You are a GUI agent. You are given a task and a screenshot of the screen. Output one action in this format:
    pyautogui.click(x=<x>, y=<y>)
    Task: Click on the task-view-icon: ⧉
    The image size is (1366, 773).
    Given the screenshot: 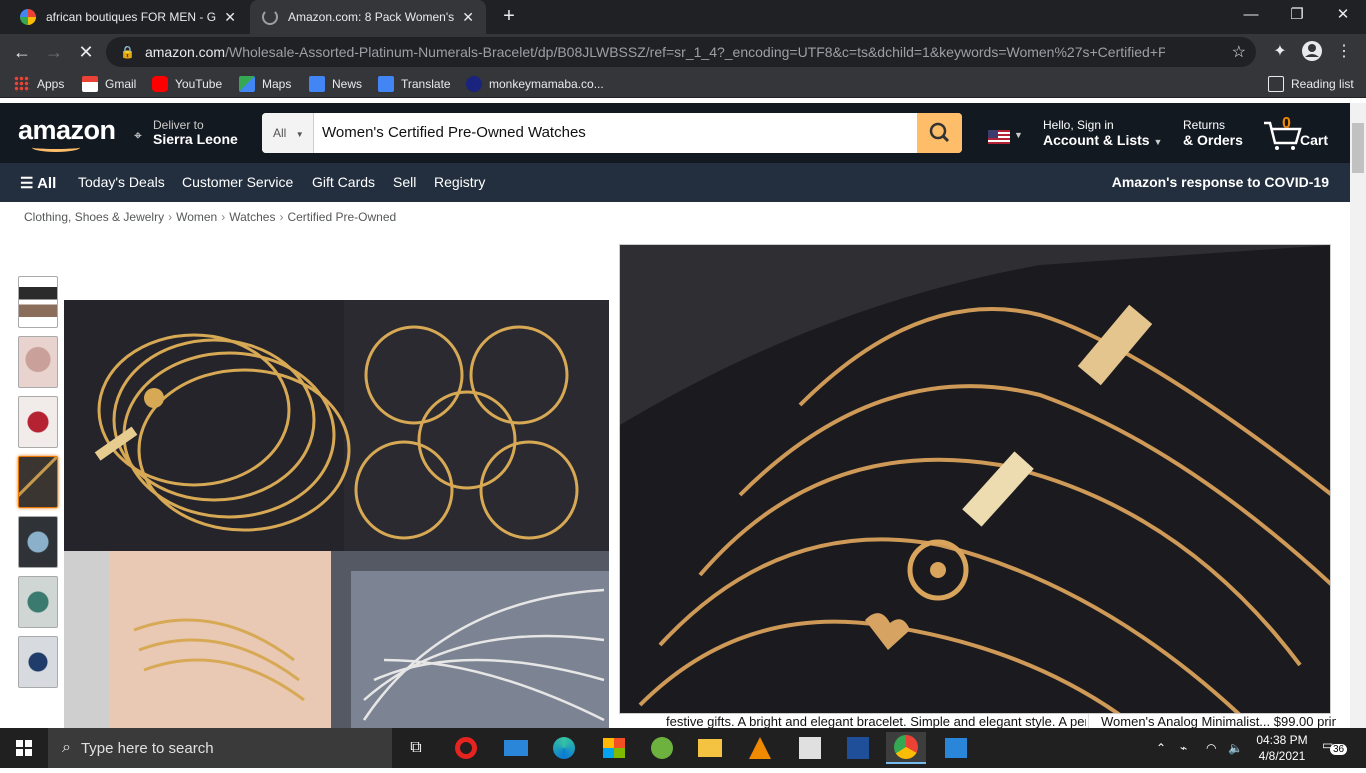 What is the action you would take?
    pyautogui.click(x=416, y=748)
    